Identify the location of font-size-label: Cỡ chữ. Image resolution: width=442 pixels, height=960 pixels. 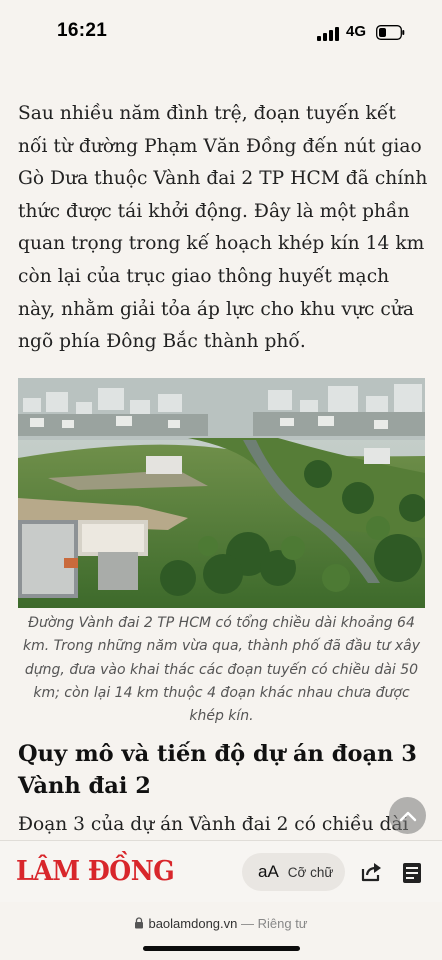
(310, 872).